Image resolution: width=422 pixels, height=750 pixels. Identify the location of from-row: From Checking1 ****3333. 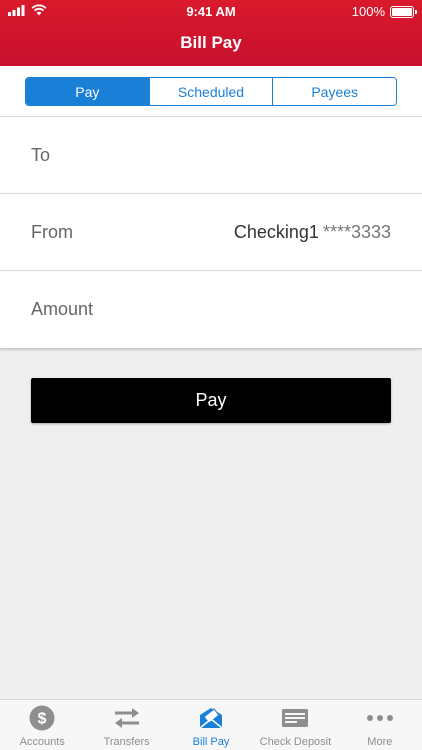
(211, 232).